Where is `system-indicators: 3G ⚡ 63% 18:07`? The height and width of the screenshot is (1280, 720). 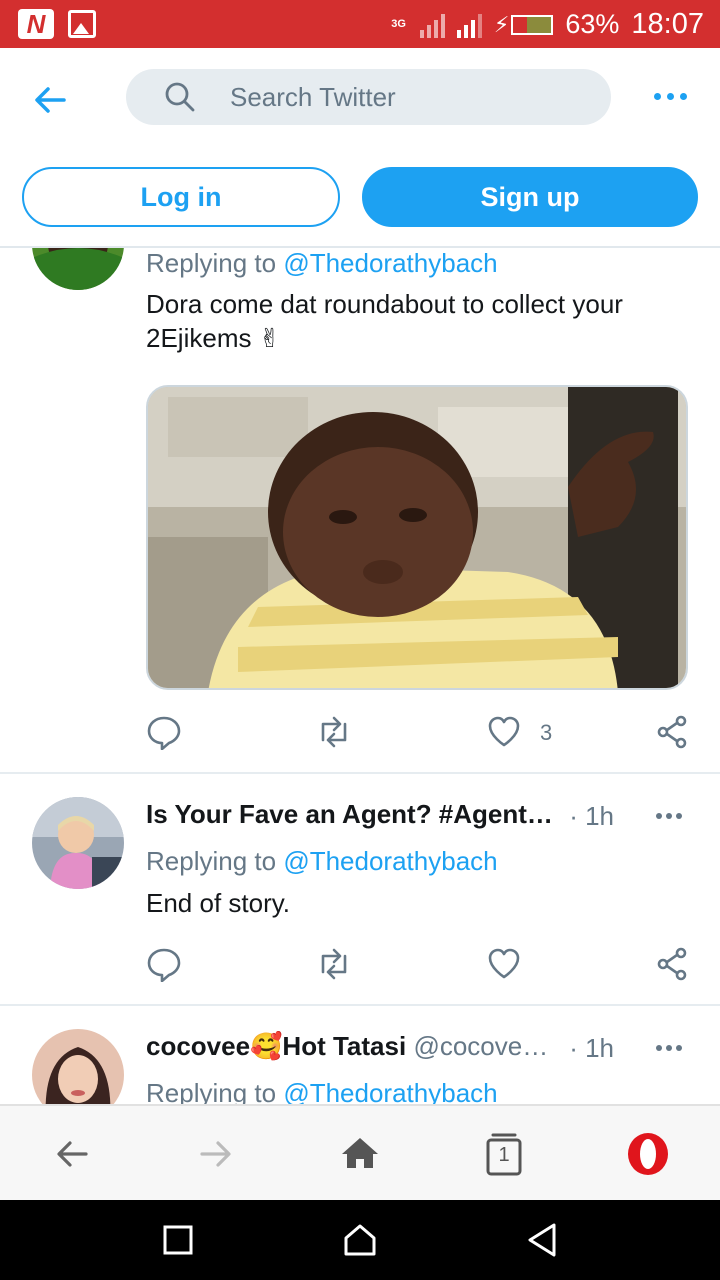
system-indicators: 3G ⚡ 63% 18:07 is located at coordinates (547, 24).